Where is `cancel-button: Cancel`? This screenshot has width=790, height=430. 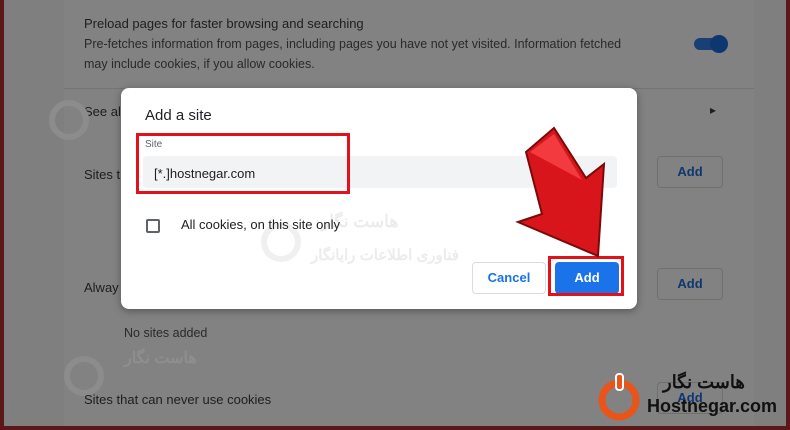 cancel-button: Cancel is located at coordinates (509, 278).